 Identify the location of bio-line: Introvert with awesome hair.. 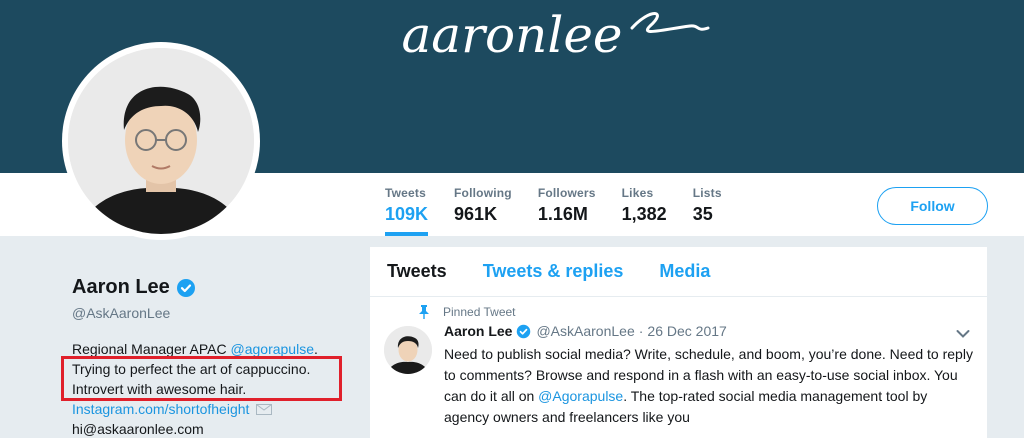
(159, 389).